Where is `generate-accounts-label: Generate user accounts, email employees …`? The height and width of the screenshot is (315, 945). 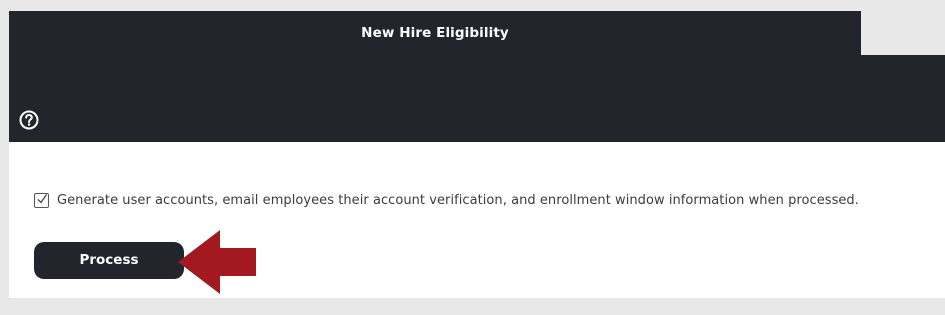
generate-accounts-label: Generate user accounts, email employees … is located at coordinates (458, 200).